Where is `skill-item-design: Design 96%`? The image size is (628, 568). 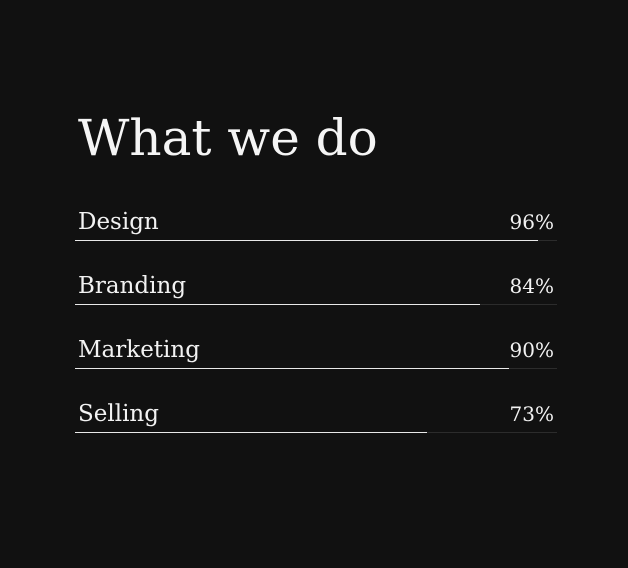 skill-item-design: Design 96% is located at coordinates (316, 223).